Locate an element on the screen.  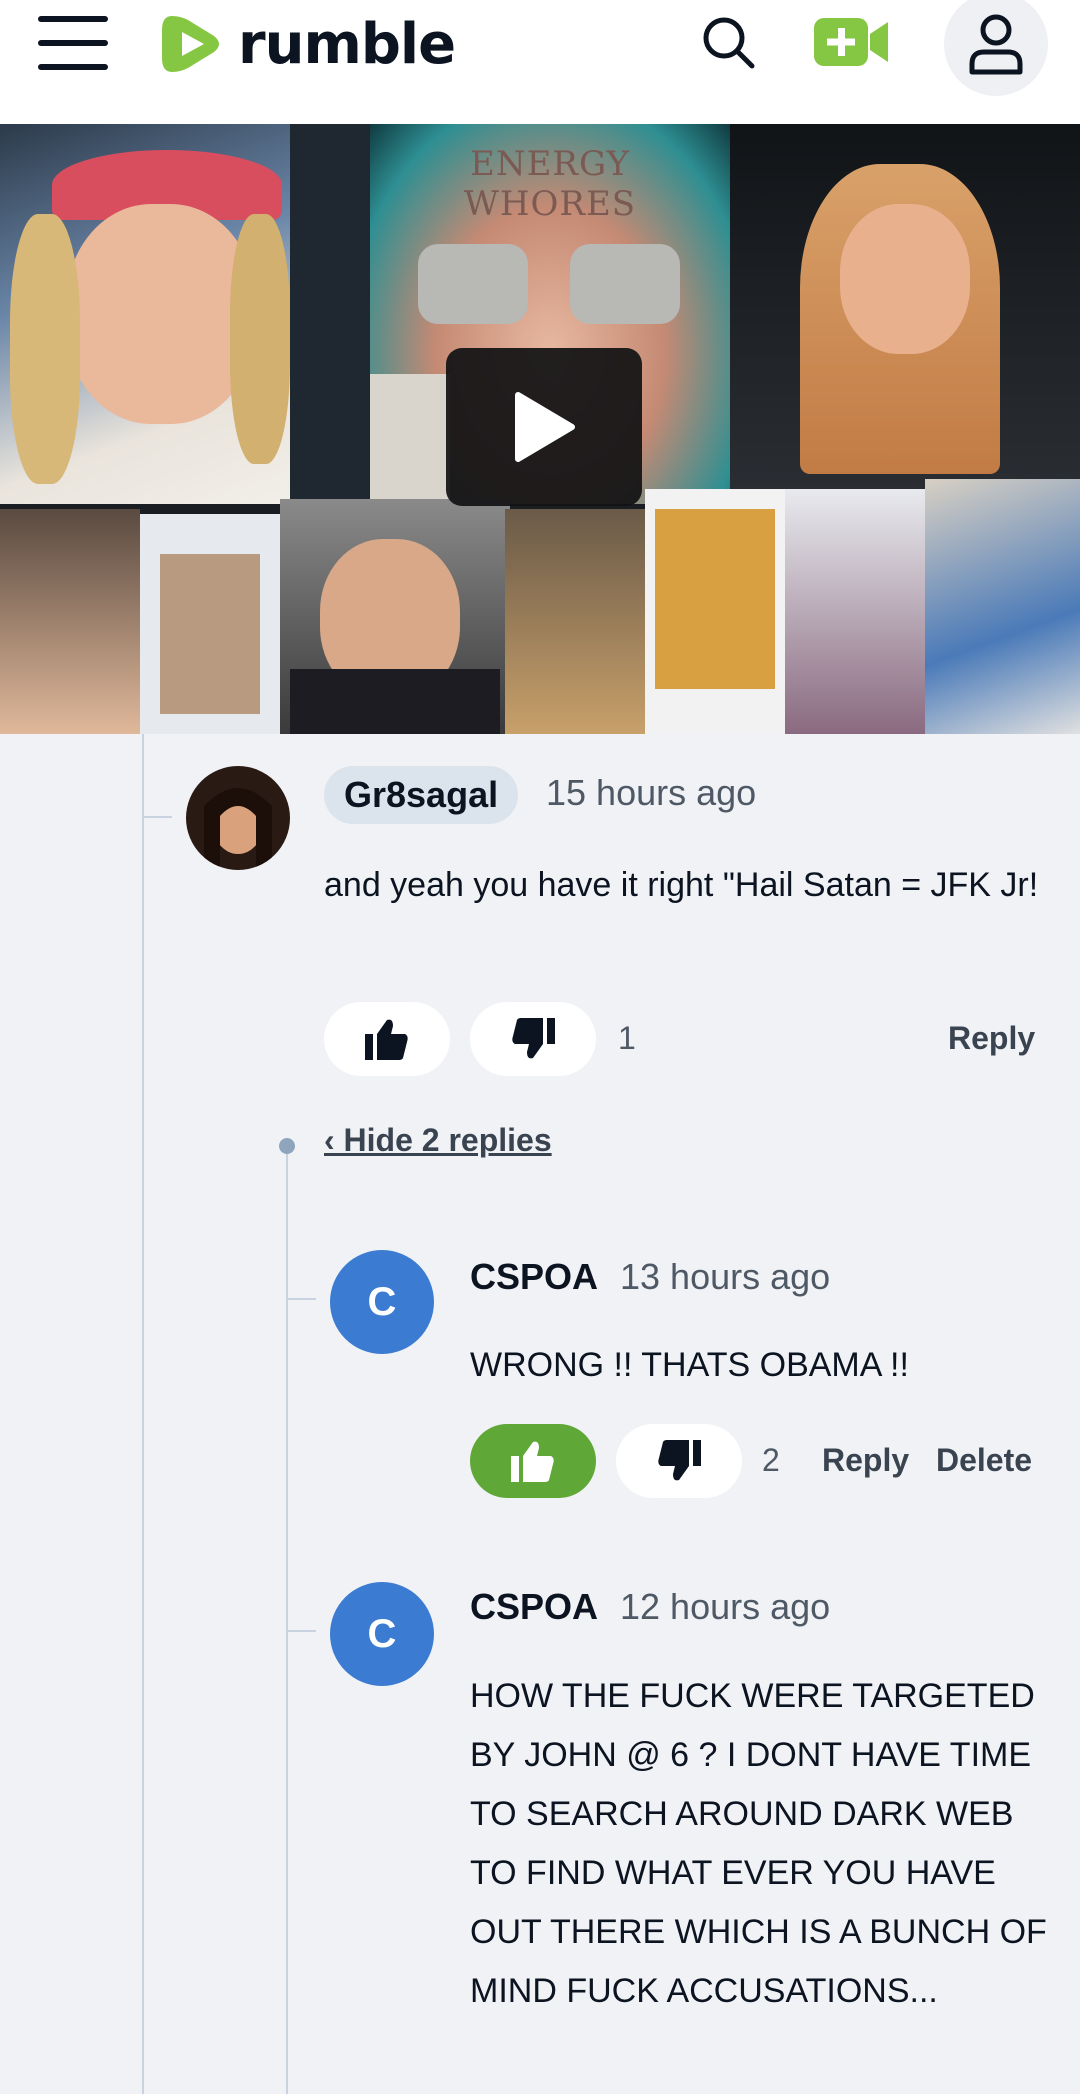
delete-button: Delete is located at coordinates (984, 1460).